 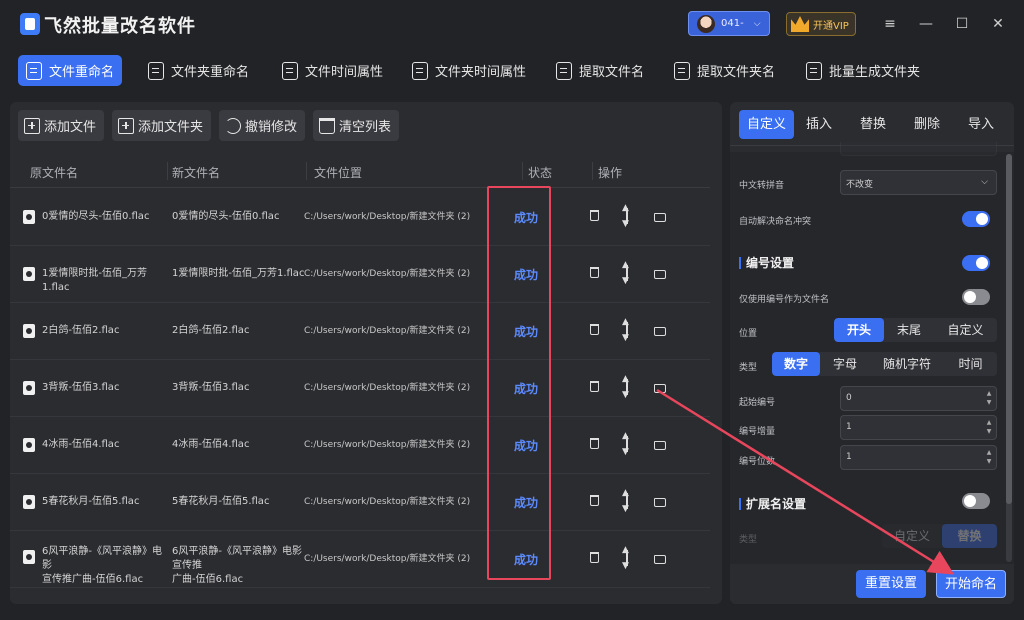 What do you see at coordinates (796, 364) in the screenshot?
I see `type-number: 数字` at bounding box center [796, 364].